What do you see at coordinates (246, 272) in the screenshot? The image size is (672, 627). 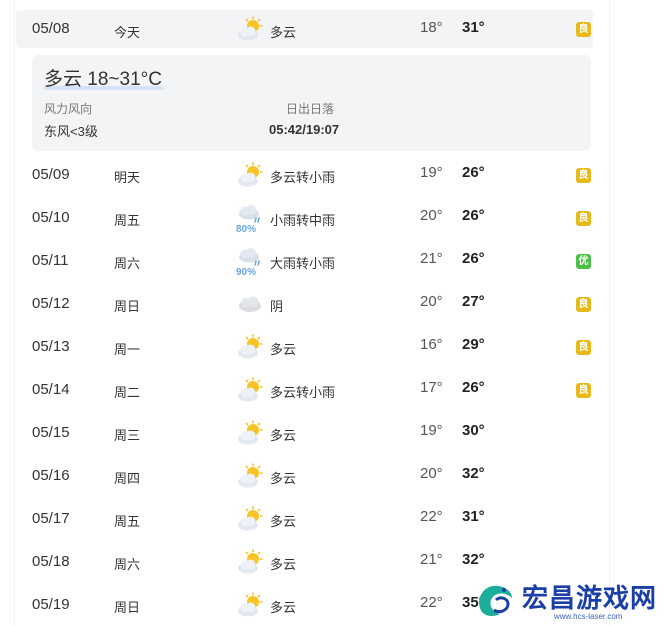 I see `precip-probability: 90%` at bounding box center [246, 272].